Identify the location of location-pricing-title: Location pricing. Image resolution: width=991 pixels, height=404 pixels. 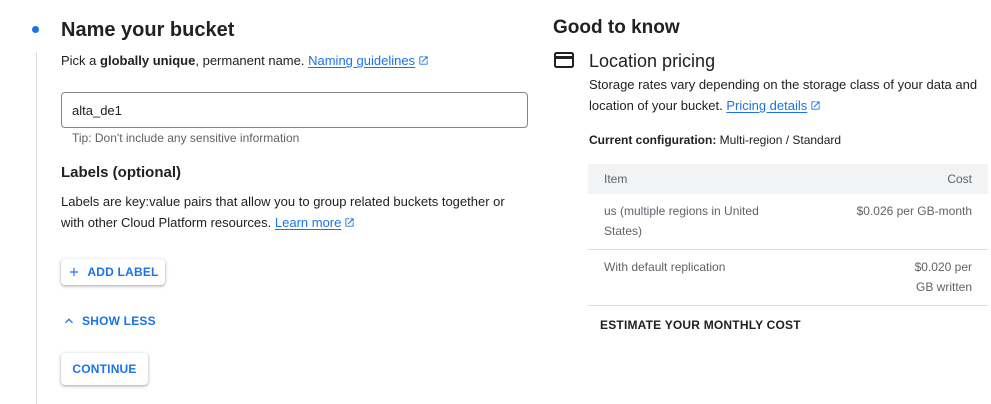
(652, 61).